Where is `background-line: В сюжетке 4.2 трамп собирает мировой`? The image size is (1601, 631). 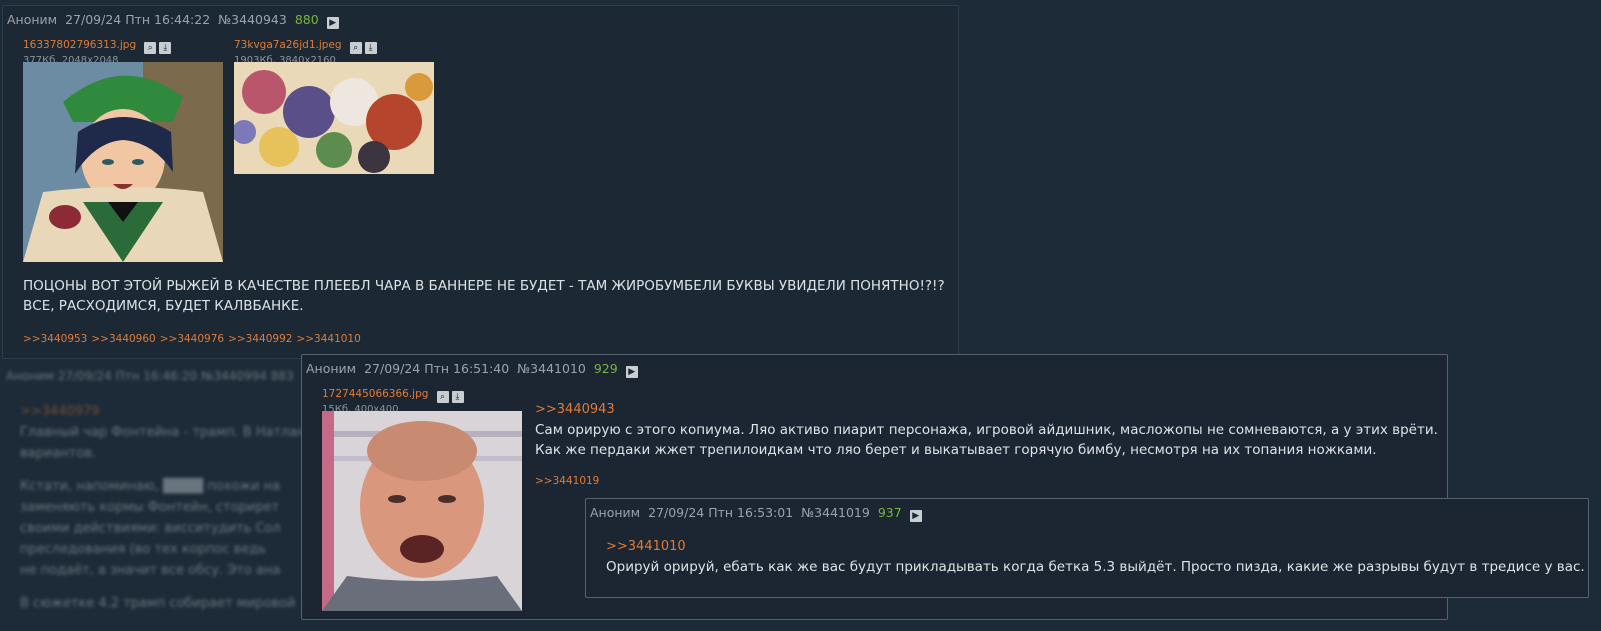 background-line: В сюжетке 4.2 трамп собирает мировой is located at coordinates (158, 603).